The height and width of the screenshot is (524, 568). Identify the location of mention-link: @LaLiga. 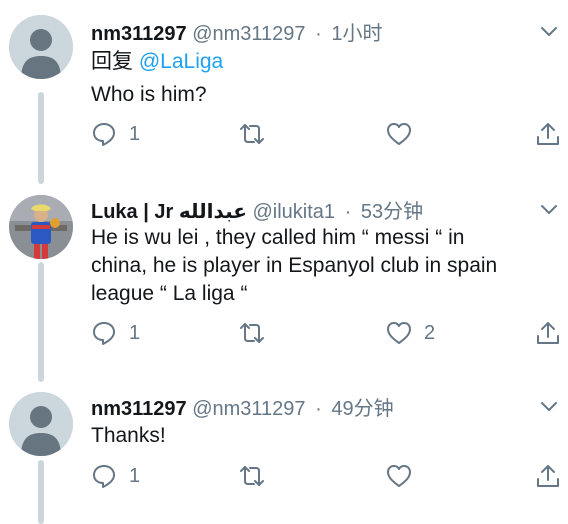
(181, 61).